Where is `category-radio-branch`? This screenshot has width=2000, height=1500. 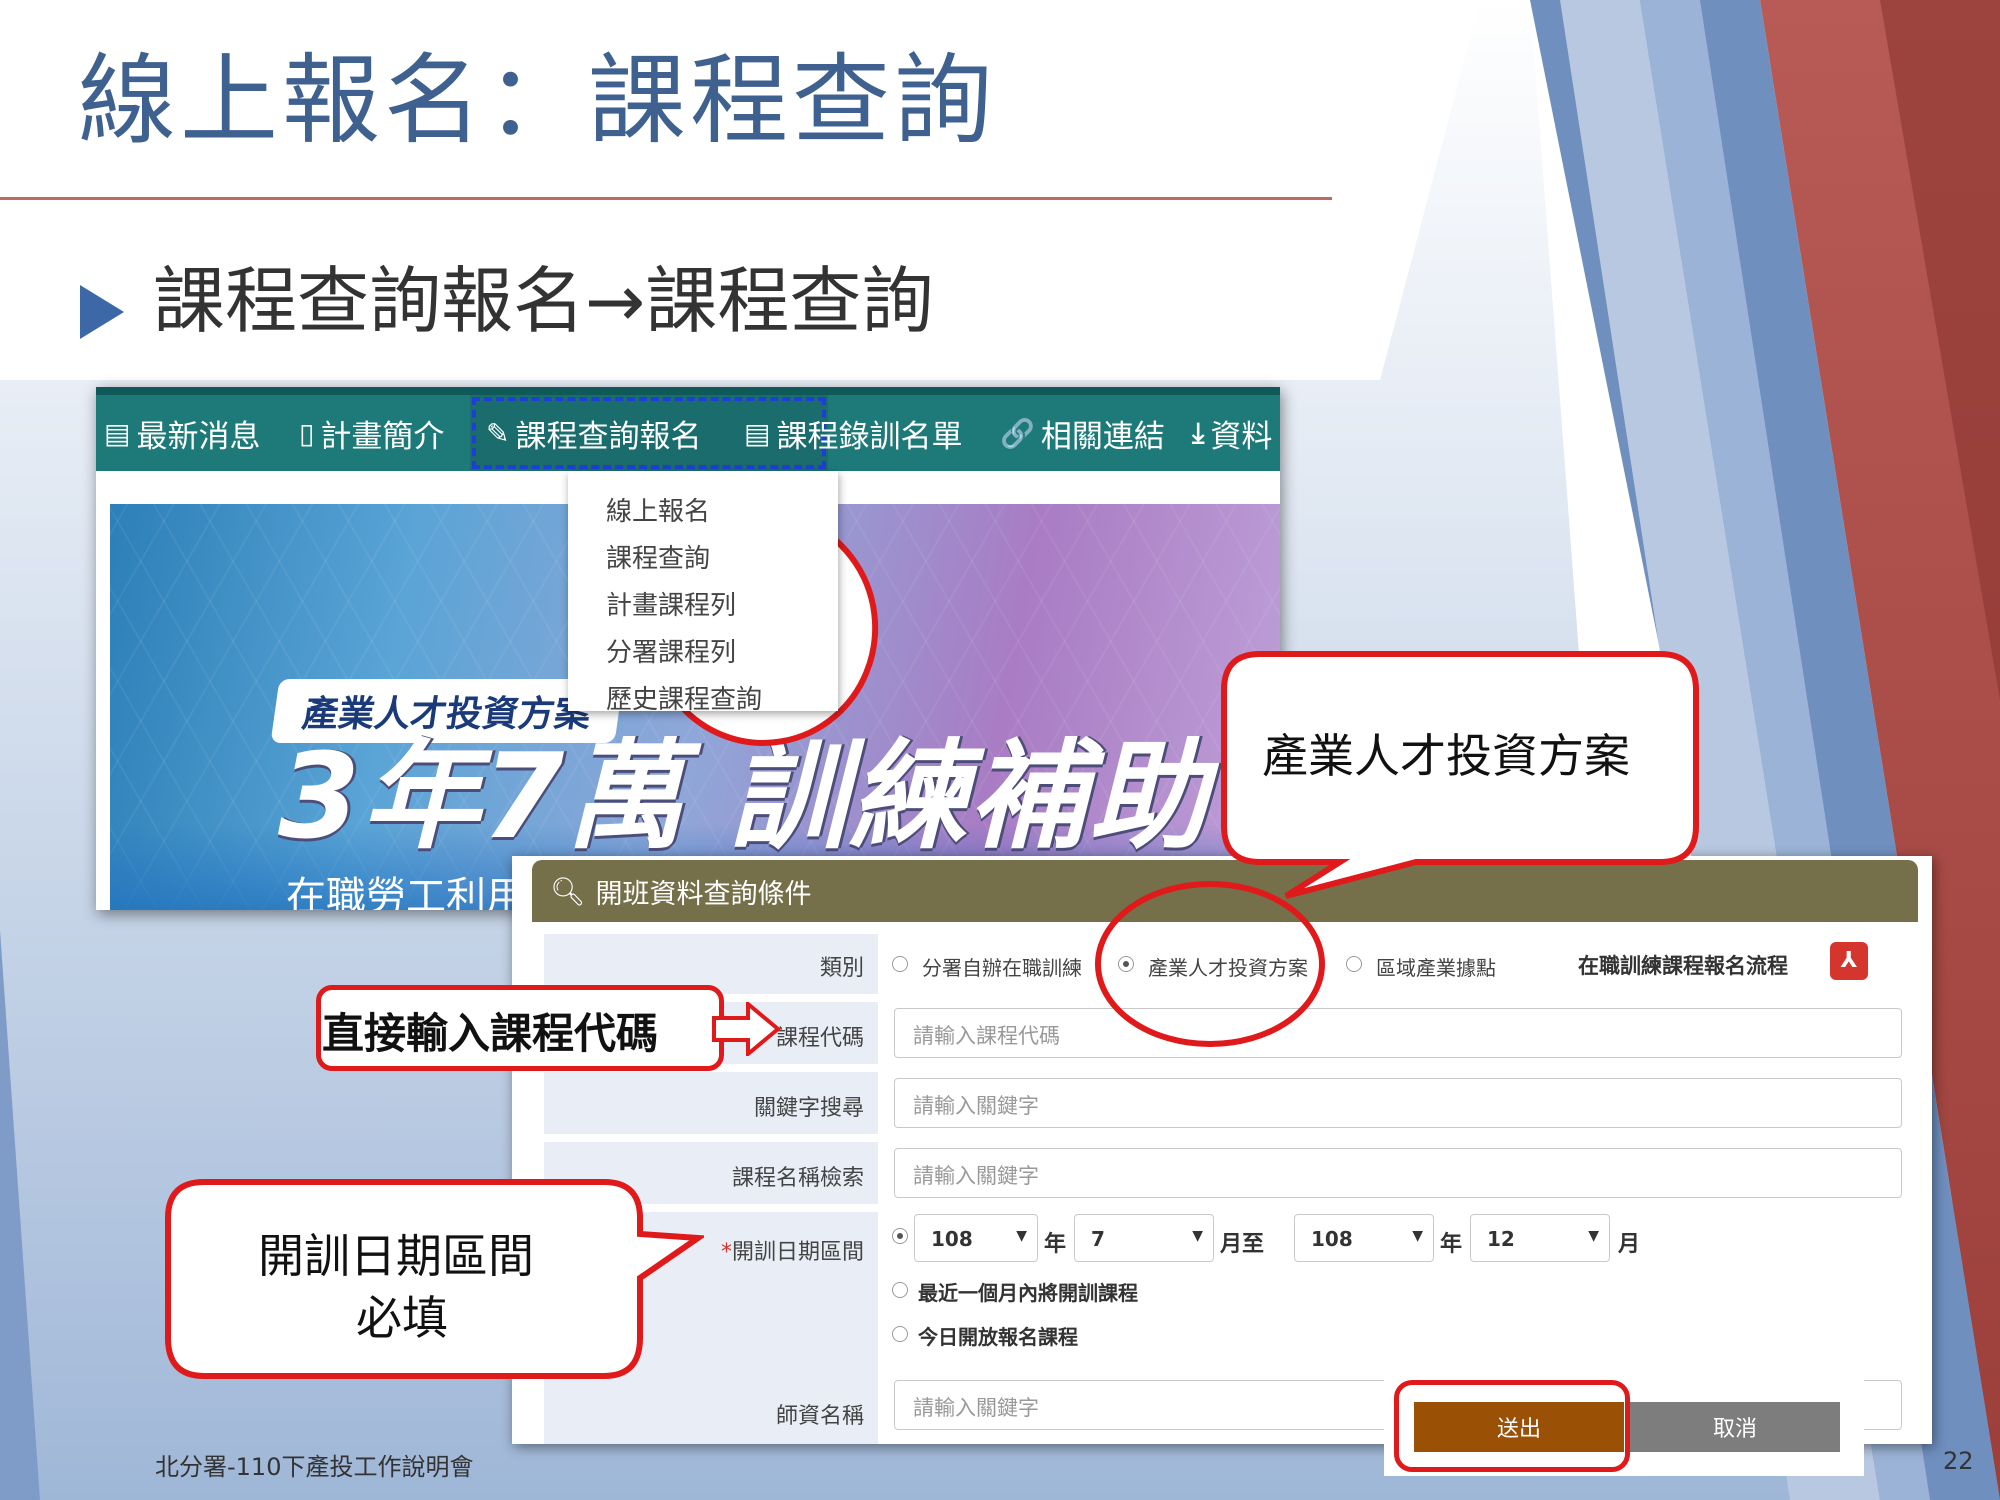
category-radio-branch is located at coordinates (900, 964).